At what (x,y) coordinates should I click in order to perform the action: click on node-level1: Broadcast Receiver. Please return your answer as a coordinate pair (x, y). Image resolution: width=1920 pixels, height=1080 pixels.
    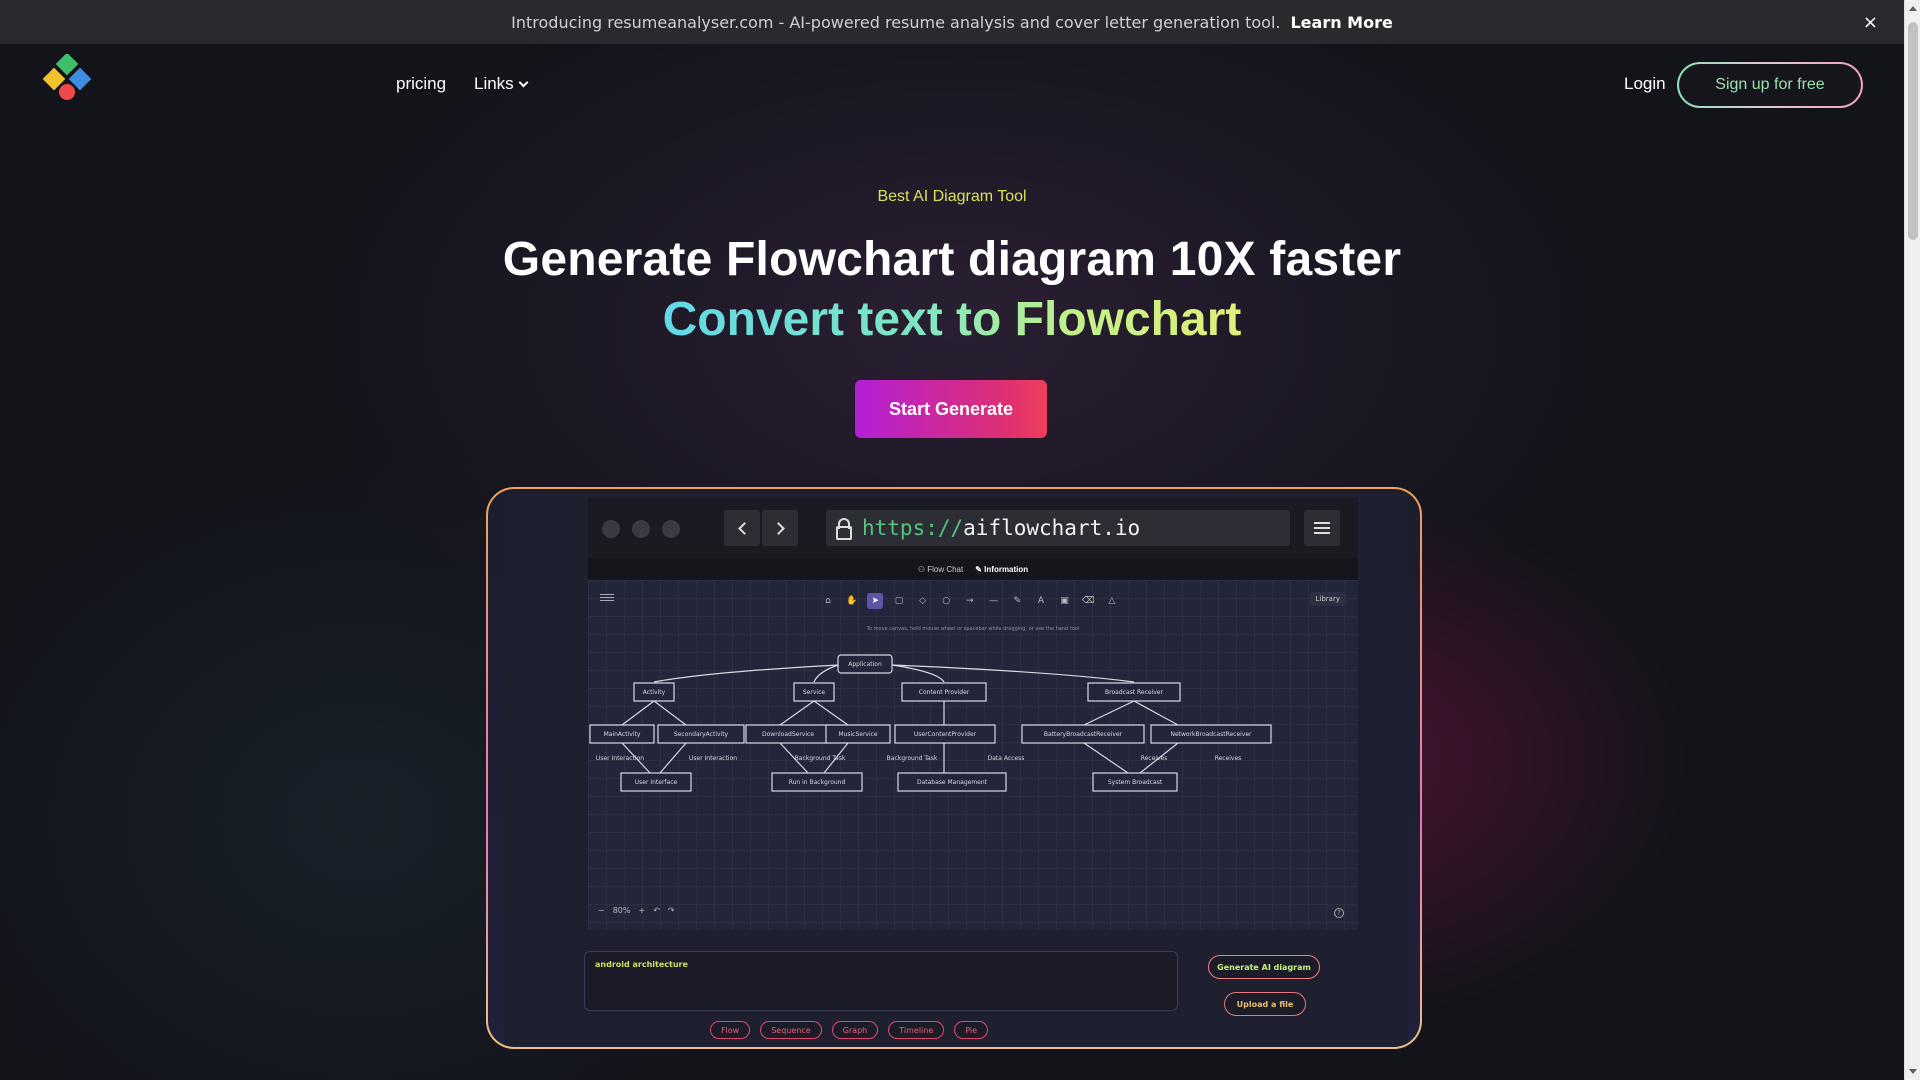
    Looking at the image, I should click on (1134, 692).